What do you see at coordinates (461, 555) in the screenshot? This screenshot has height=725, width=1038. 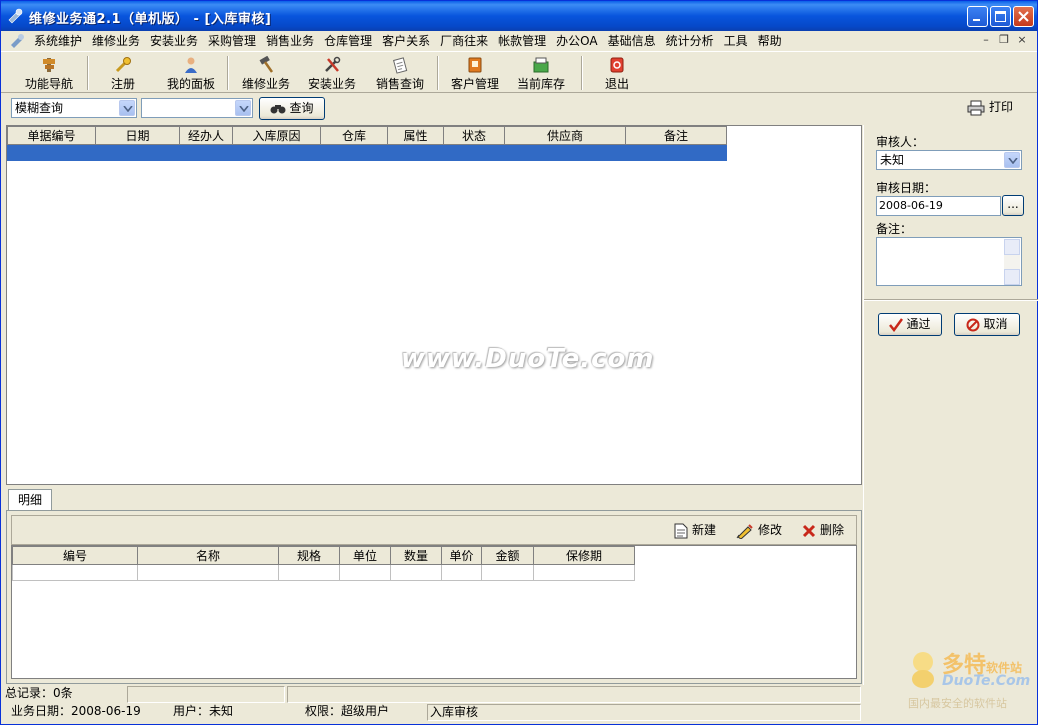 I see `column-header: 单价` at bounding box center [461, 555].